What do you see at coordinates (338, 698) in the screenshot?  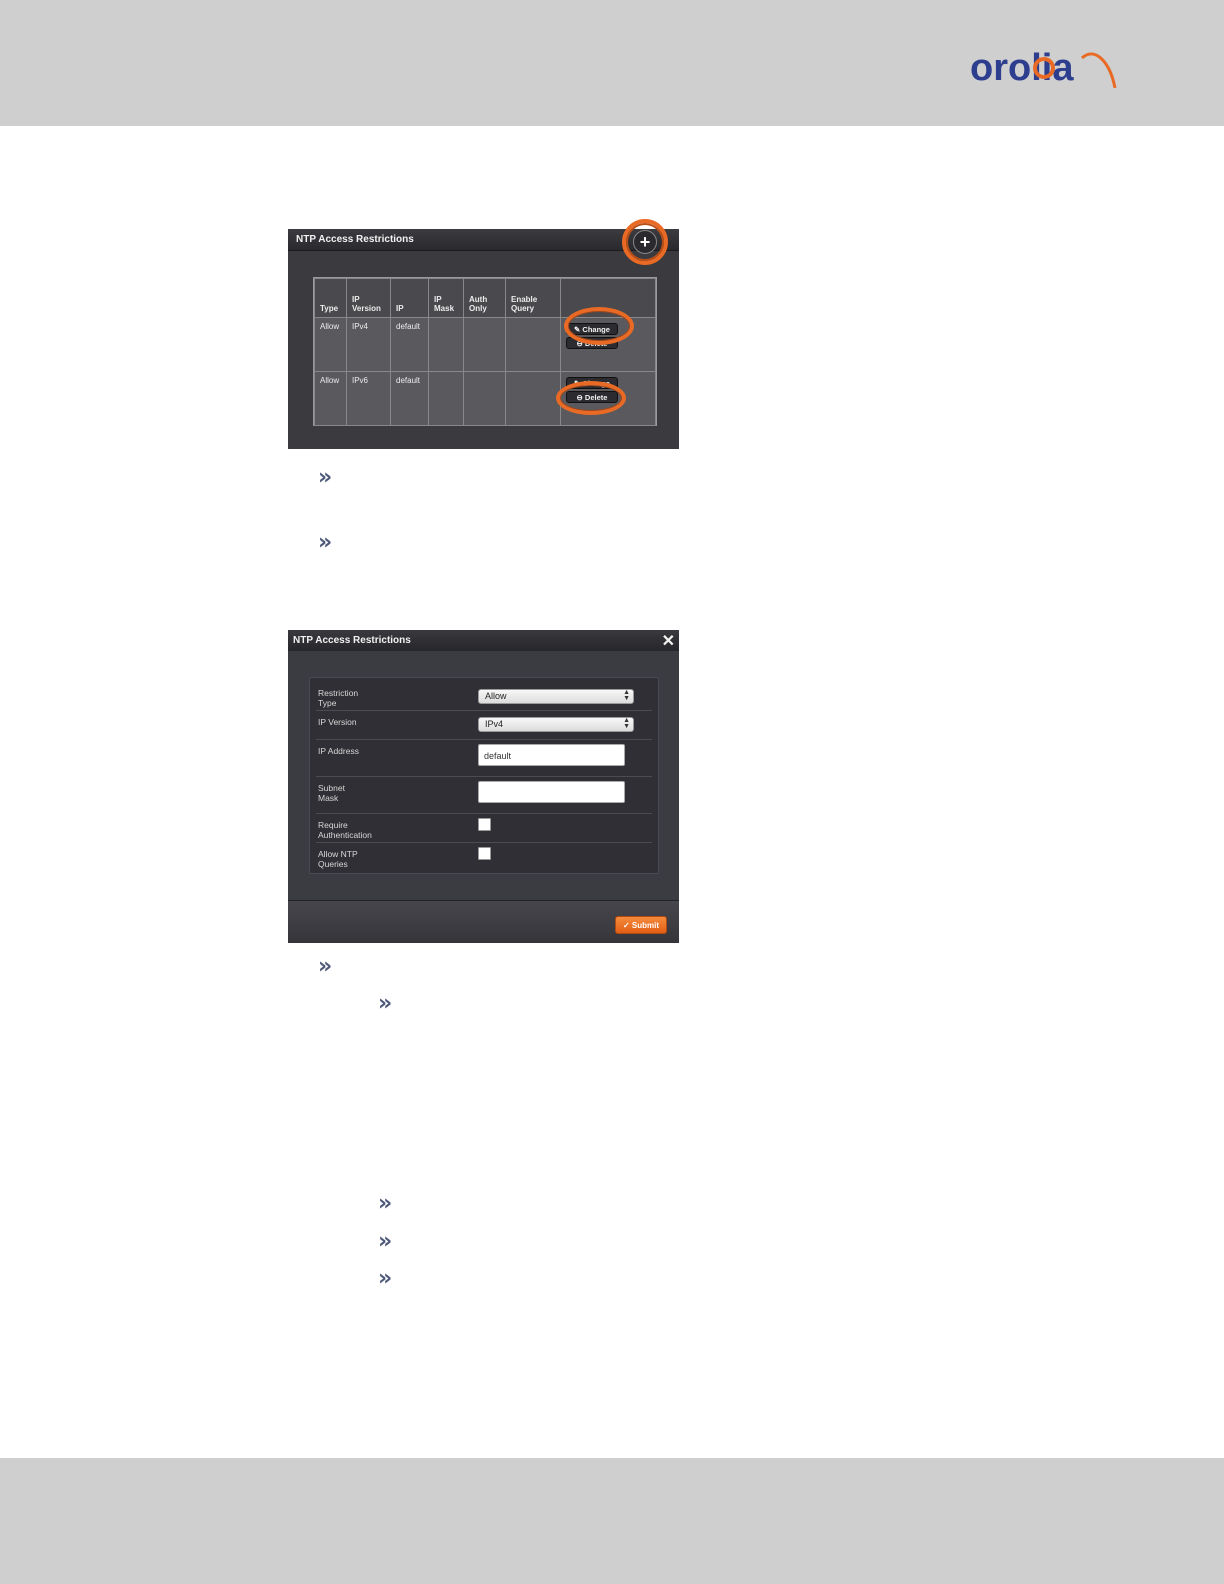 I see `restriction-type-label: Restriction Type` at bounding box center [338, 698].